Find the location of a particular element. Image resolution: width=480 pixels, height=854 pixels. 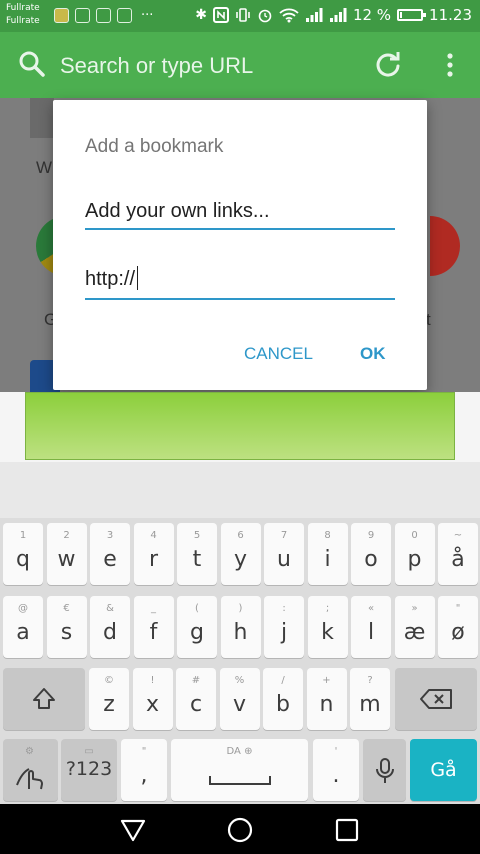

key-label: y is located at coordinates (240, 559).